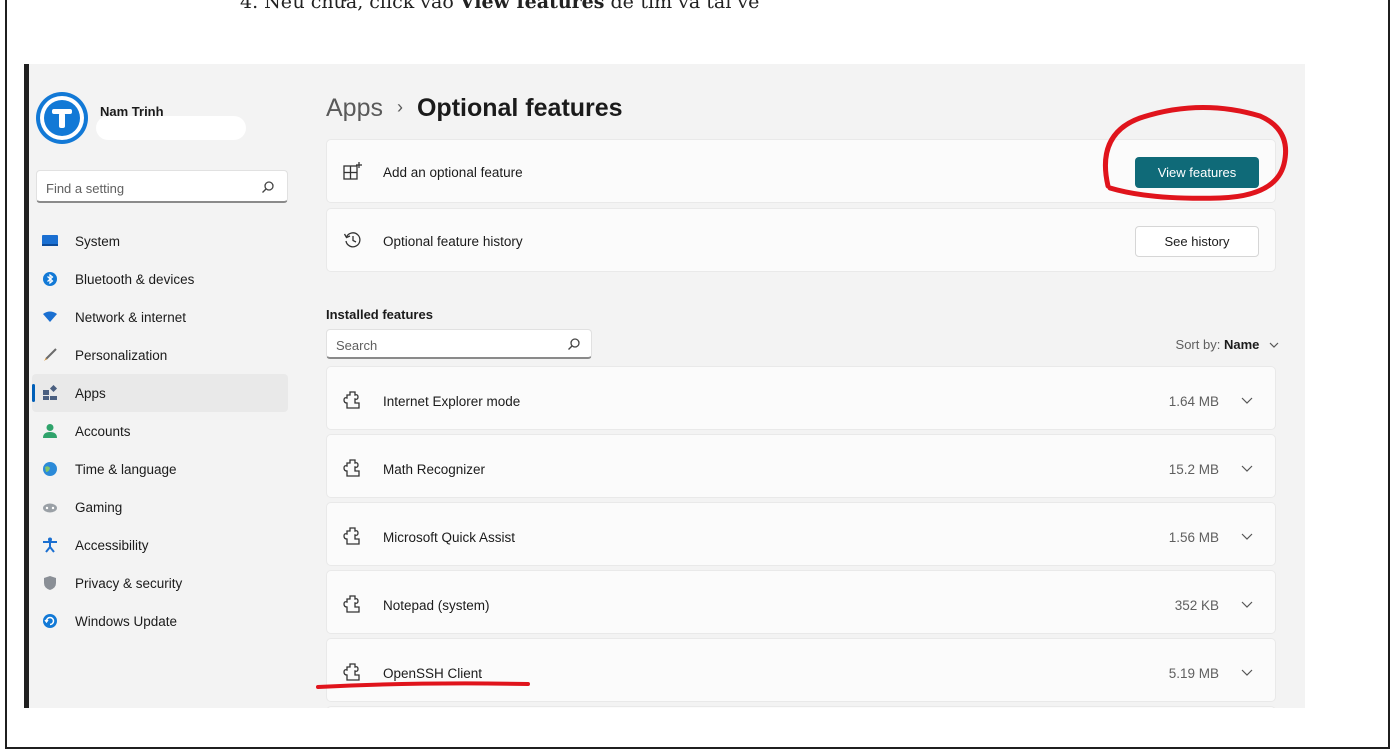 The height and width of the screenshot is (753, 1395). I want to click on history-icon, so click(352, 240).